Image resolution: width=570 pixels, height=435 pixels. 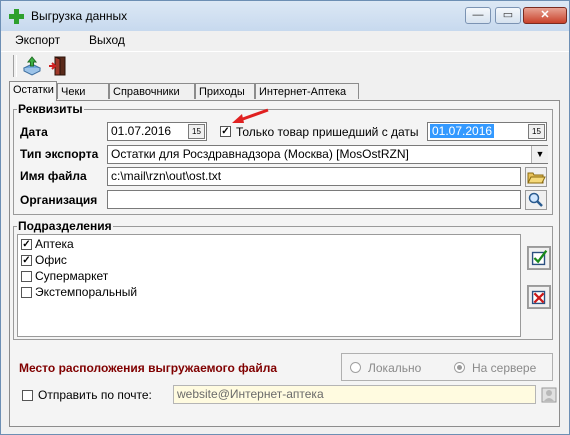 I want to click on department-label: Офис, so click(x=51, y=260).